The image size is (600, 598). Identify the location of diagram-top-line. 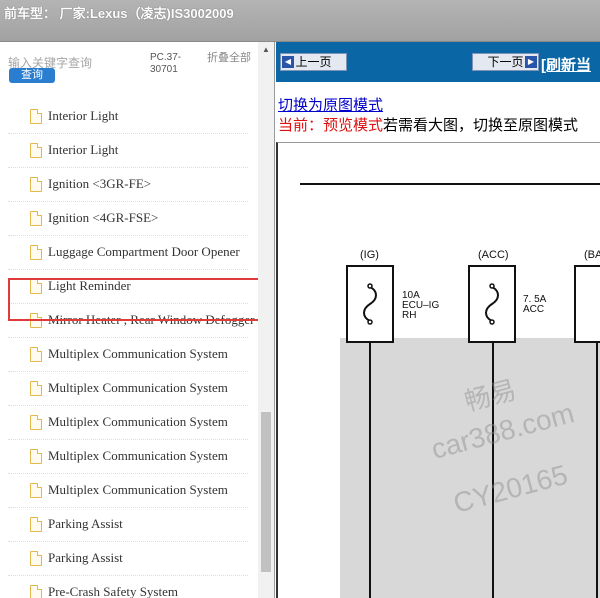
(450, 184).